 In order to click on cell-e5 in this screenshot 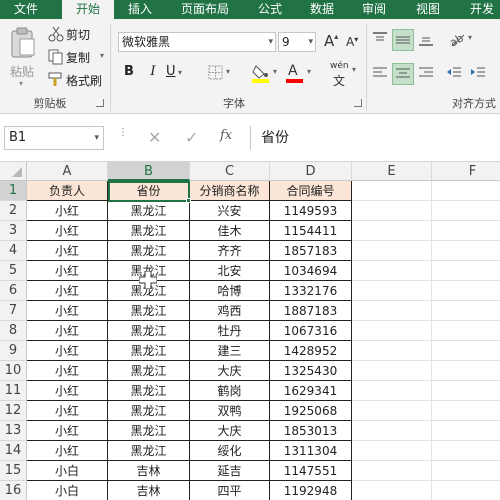, I will do `click(392, 271)`.